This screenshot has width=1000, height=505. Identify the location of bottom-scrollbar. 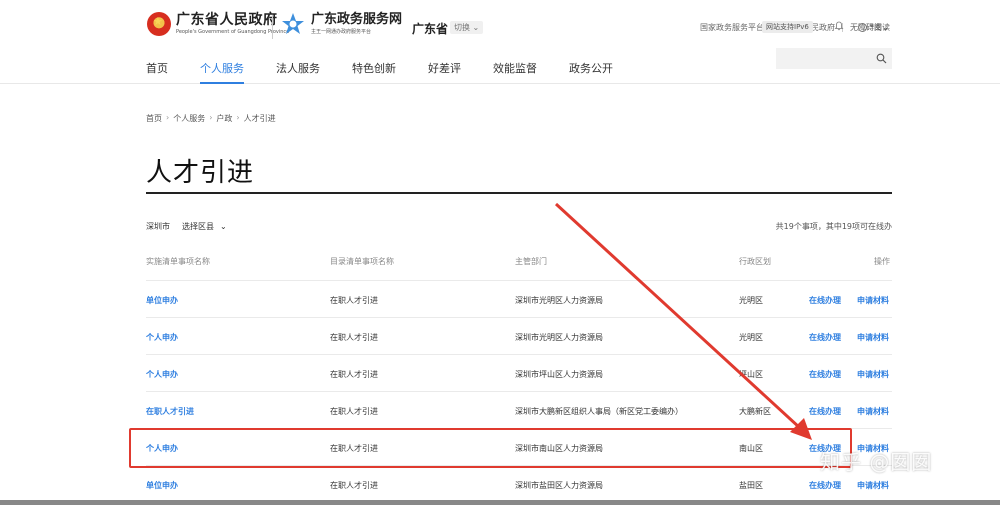
(500, 502).